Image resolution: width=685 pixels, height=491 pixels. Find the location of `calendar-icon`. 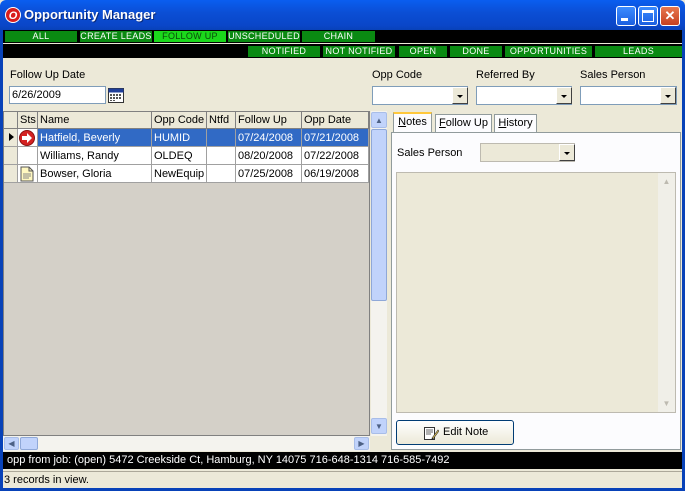

calendar-icon is located at coordinates (116, 95).